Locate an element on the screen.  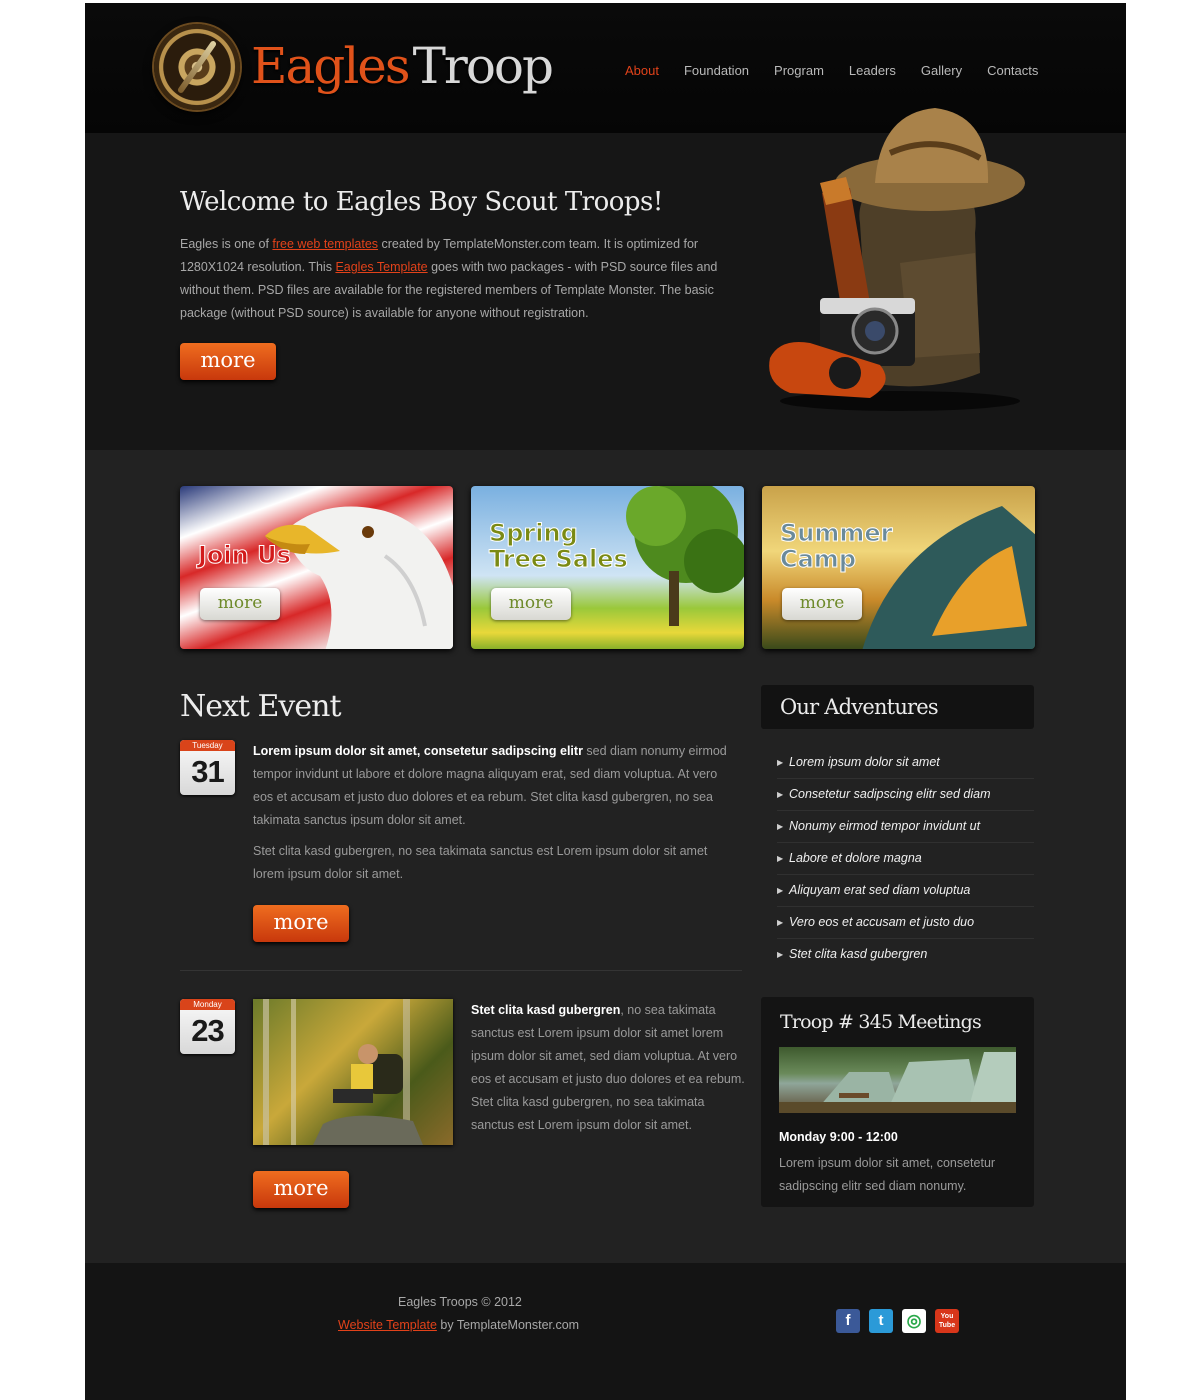
adventure-link: ▶ Vero eos et accusam et justo duo is located at coordinates (905, 923).